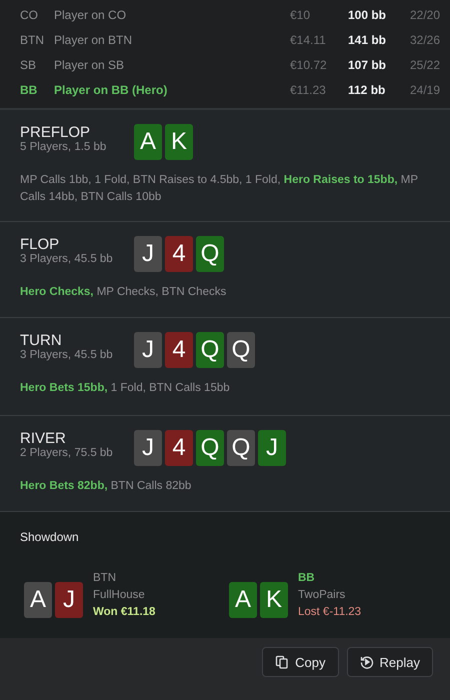 This screenshot has width=450, height=700. Describe the element at coordinates (29, 65) in the screenshot. I see `player-position: SB` at that location.